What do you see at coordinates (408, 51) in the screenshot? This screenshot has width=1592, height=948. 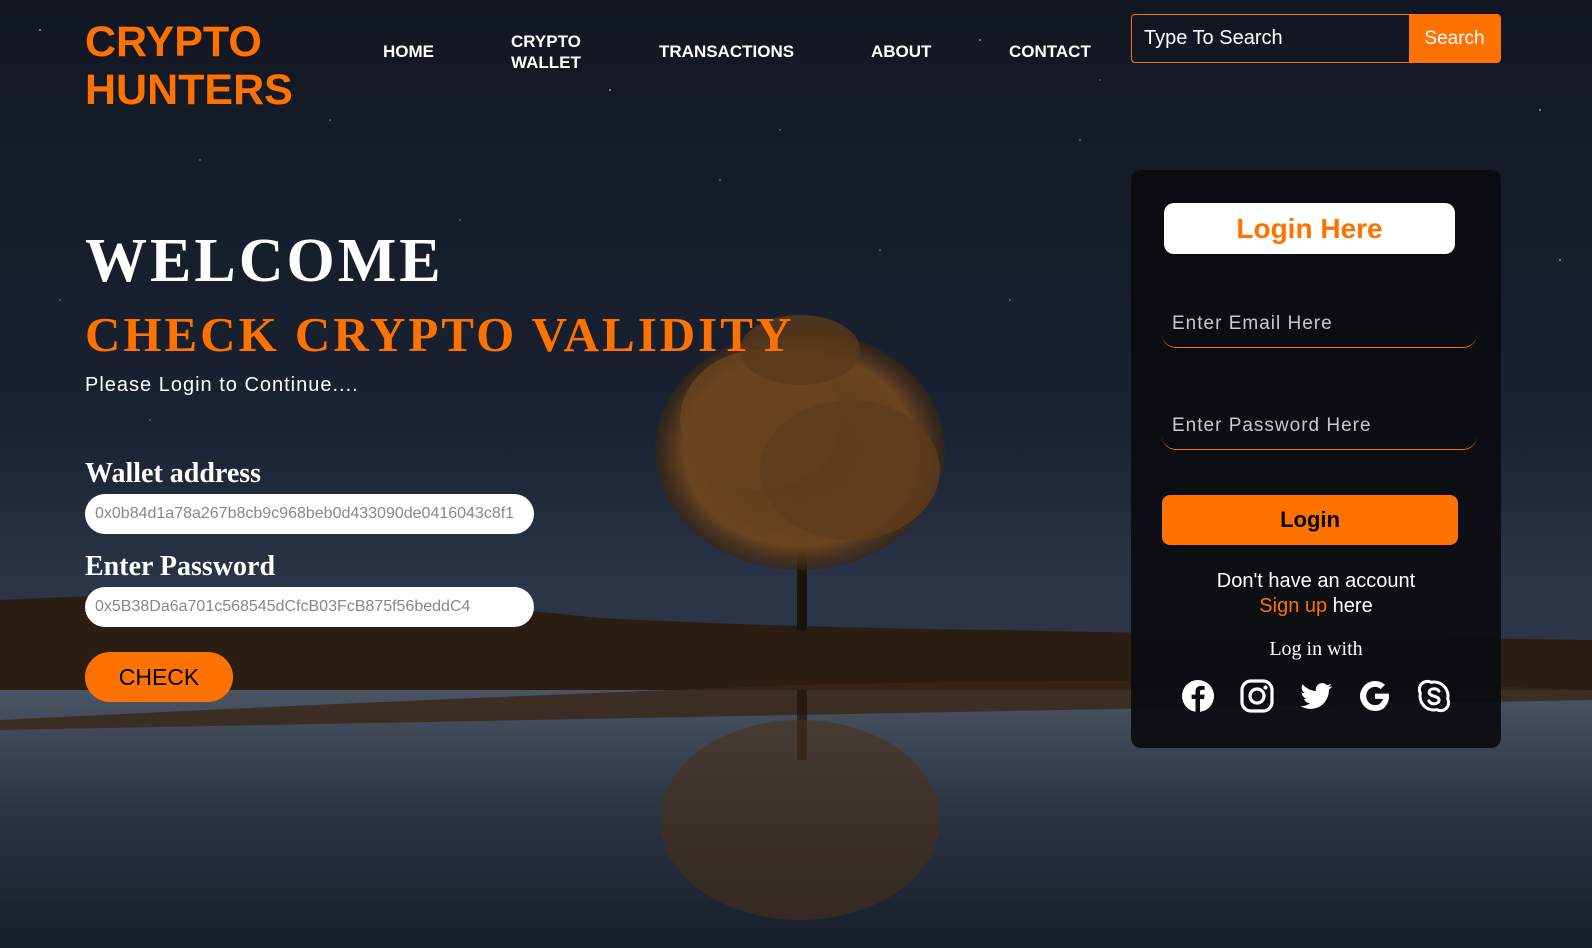 I see `nav-home: HOME` at bounding box center [408, 51].